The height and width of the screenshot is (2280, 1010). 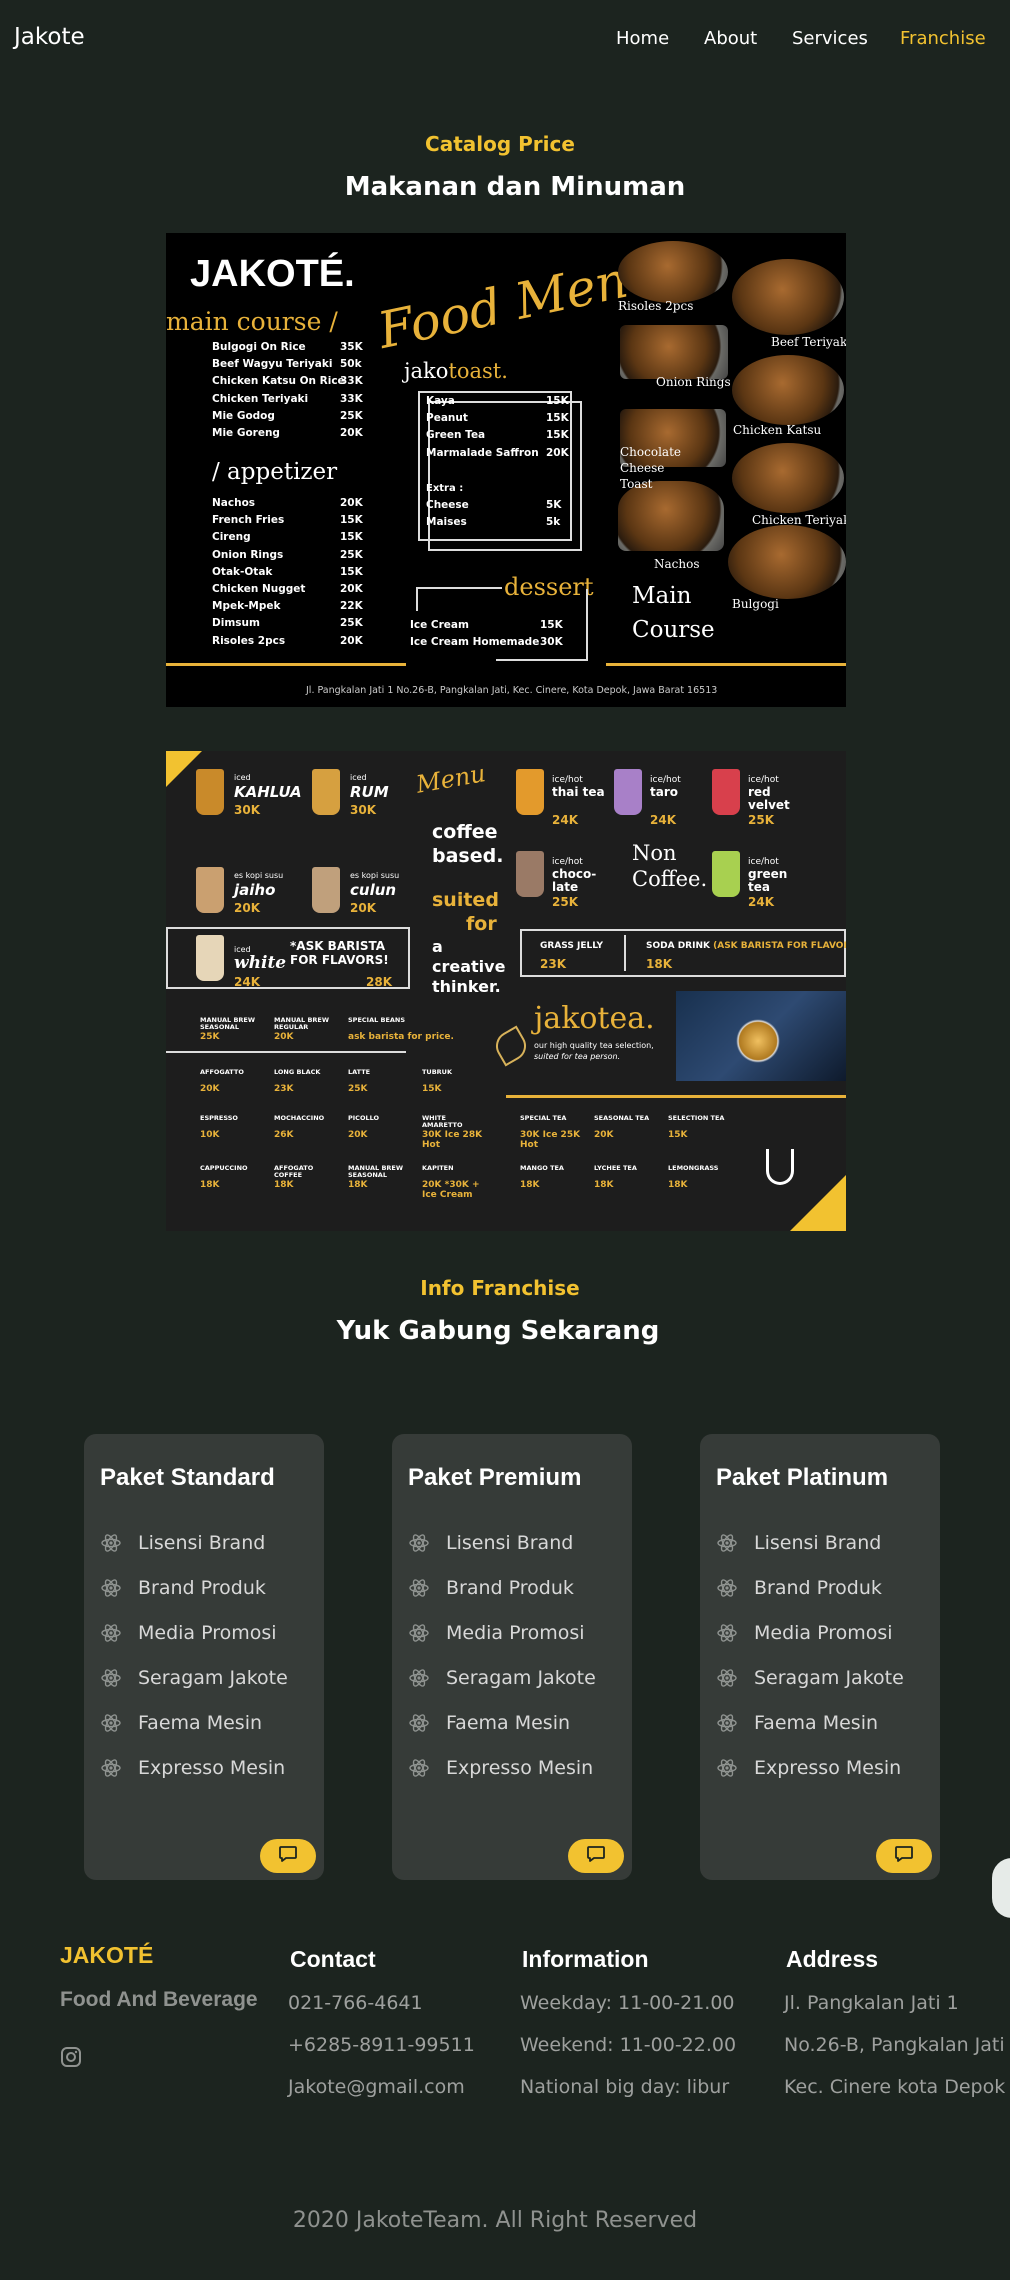 I want to click on franchise-title: Yuk Gabung Sekarang, so click(x=498, y=1331).